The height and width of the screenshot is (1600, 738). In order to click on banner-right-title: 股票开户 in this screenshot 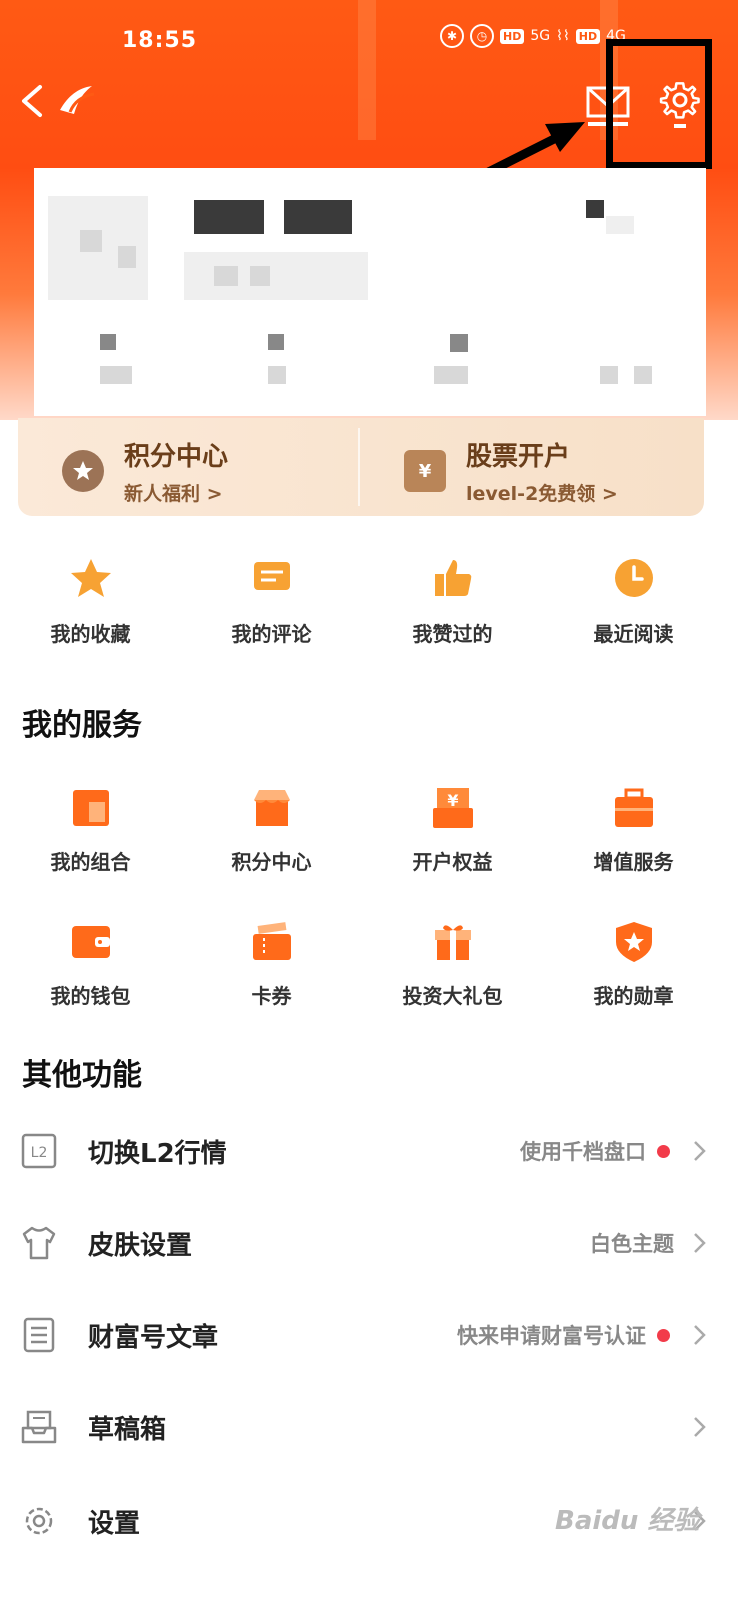, I will do `click(518, 457)`.